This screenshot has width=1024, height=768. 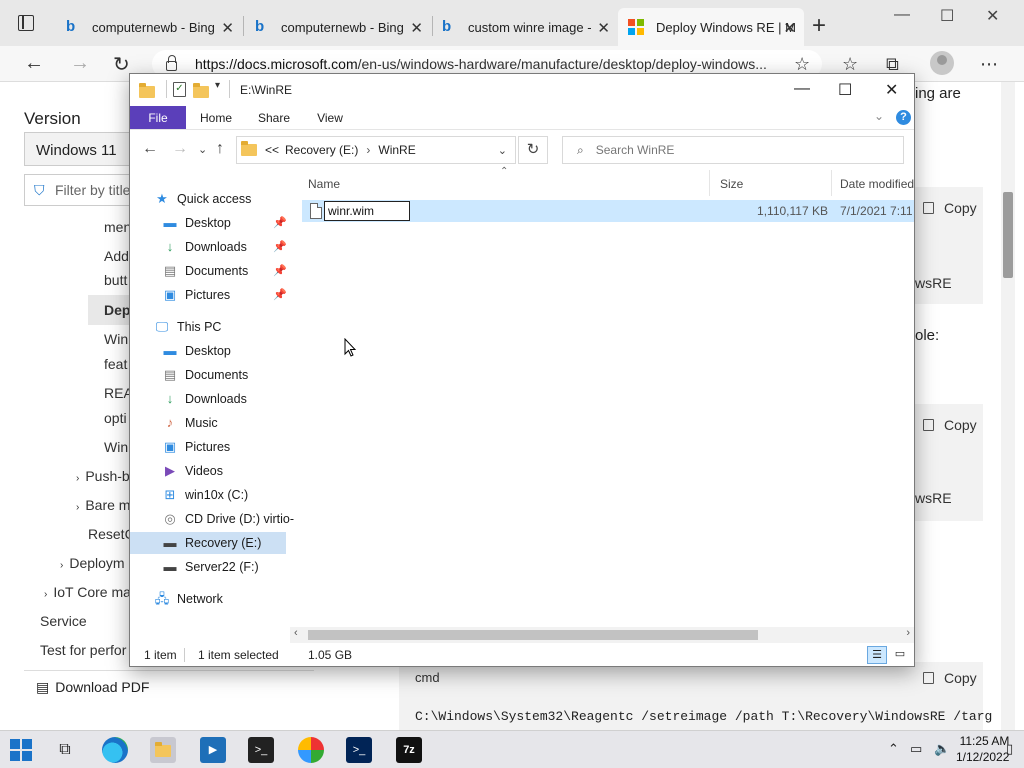 I want to click on task-view-icon: ⧉, so click(x=65, y=750).